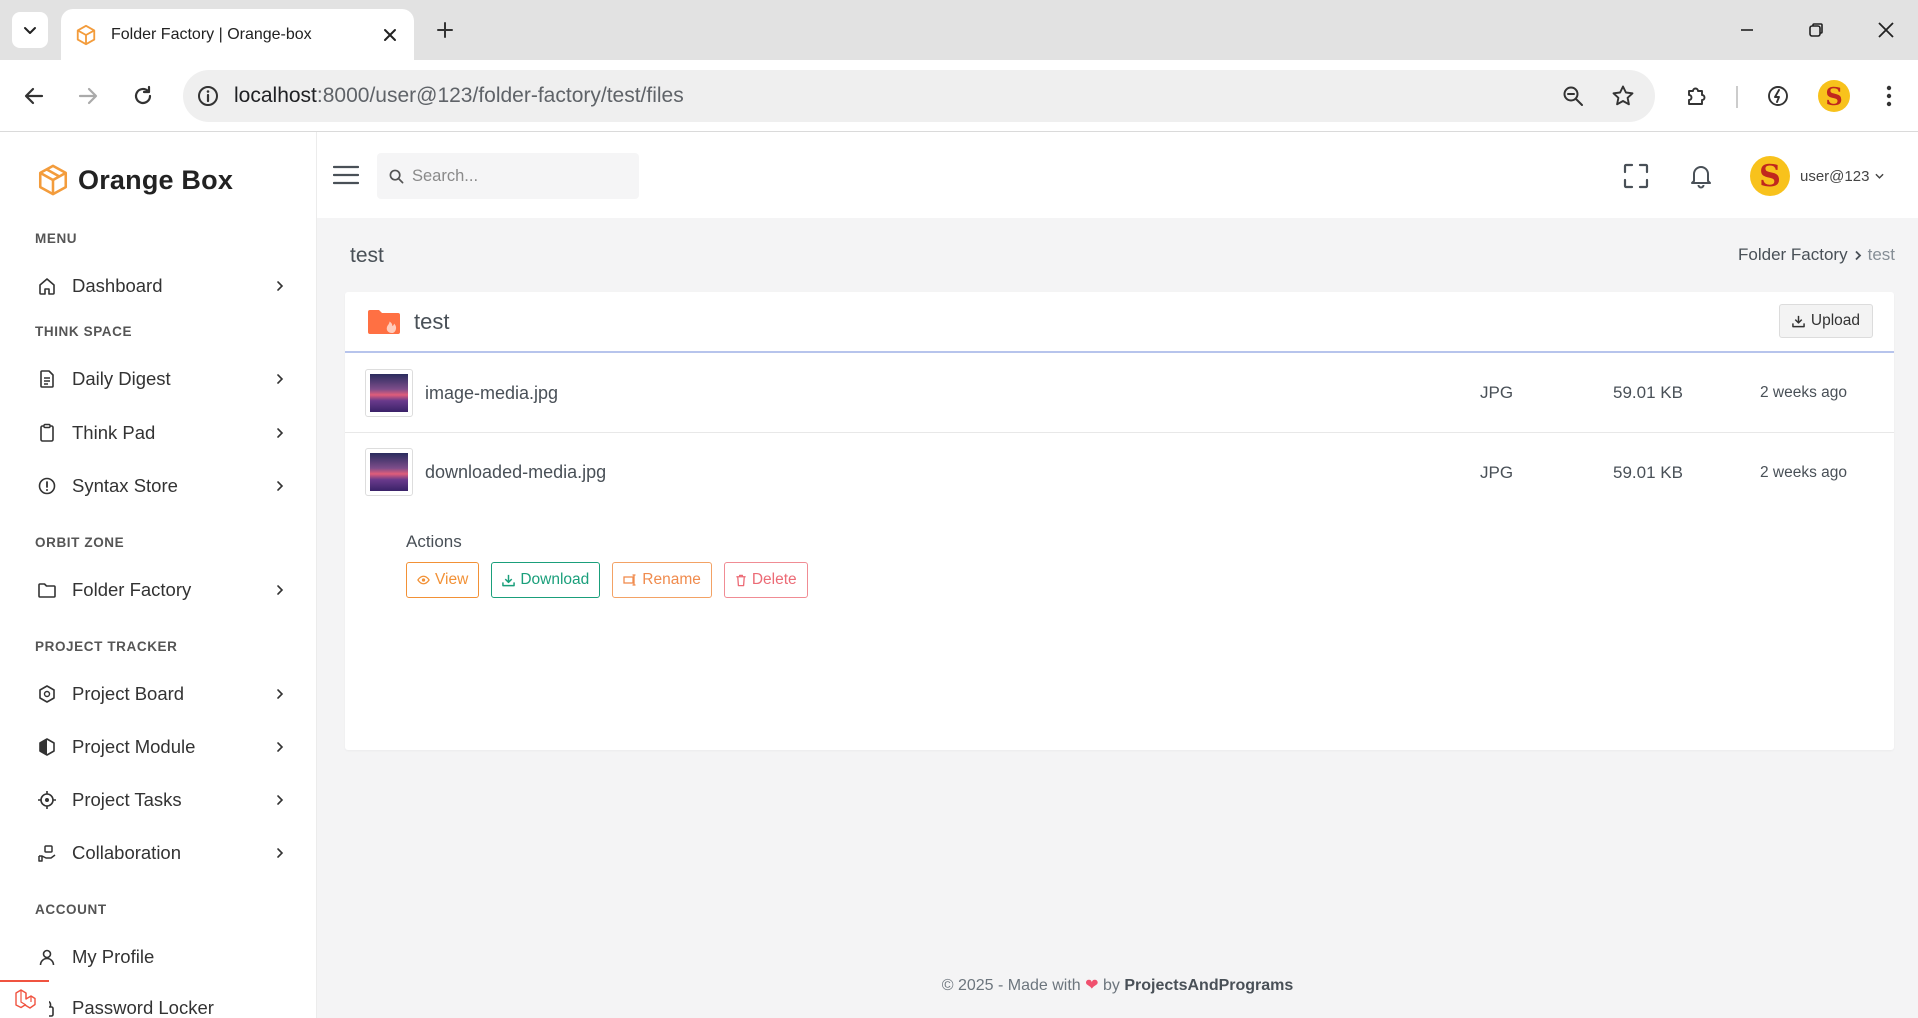 The height and width of the screenshot is (1018, 1918). What do you see at coordinates (47, 957) in the screenshot?
I see `user-icon` at bounding box center [47, 957].